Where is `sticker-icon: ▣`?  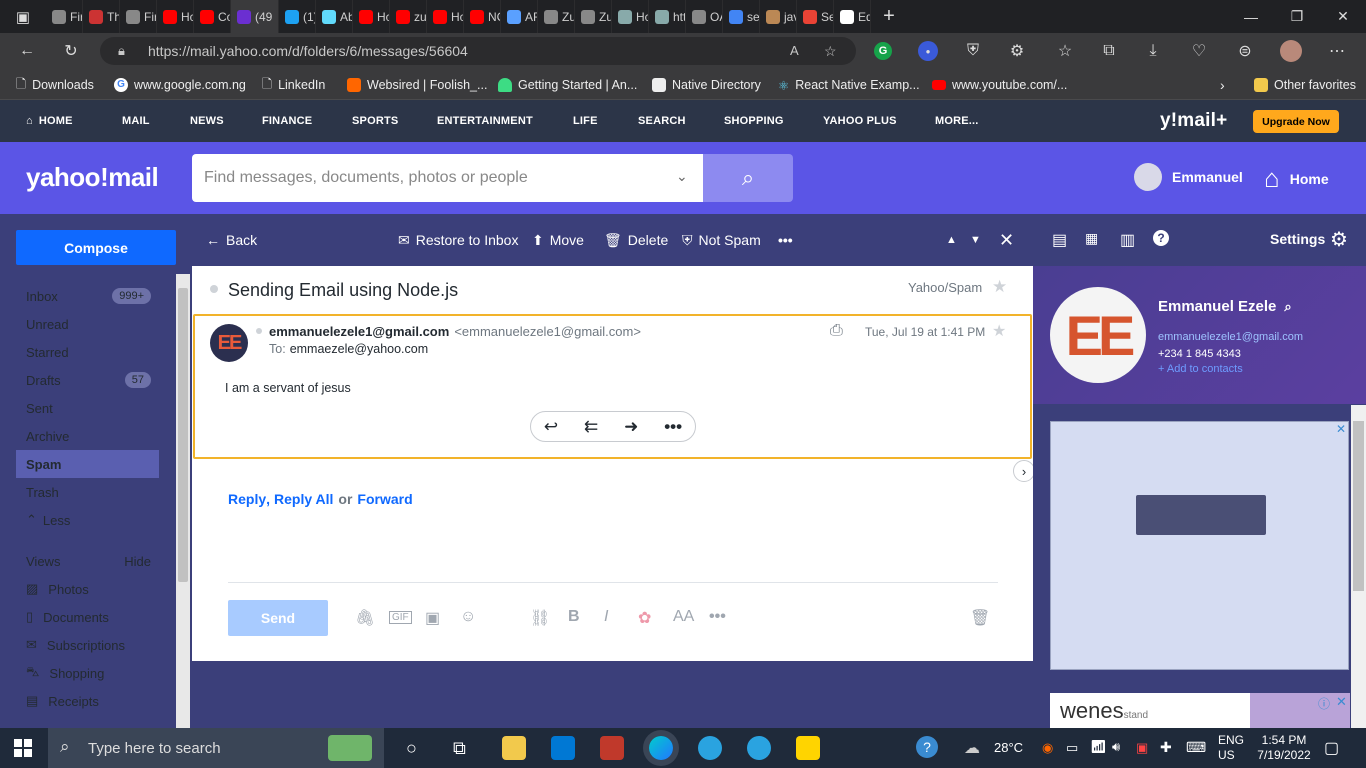 sticker-icon: ▣ is located at coordinates (432, 618).